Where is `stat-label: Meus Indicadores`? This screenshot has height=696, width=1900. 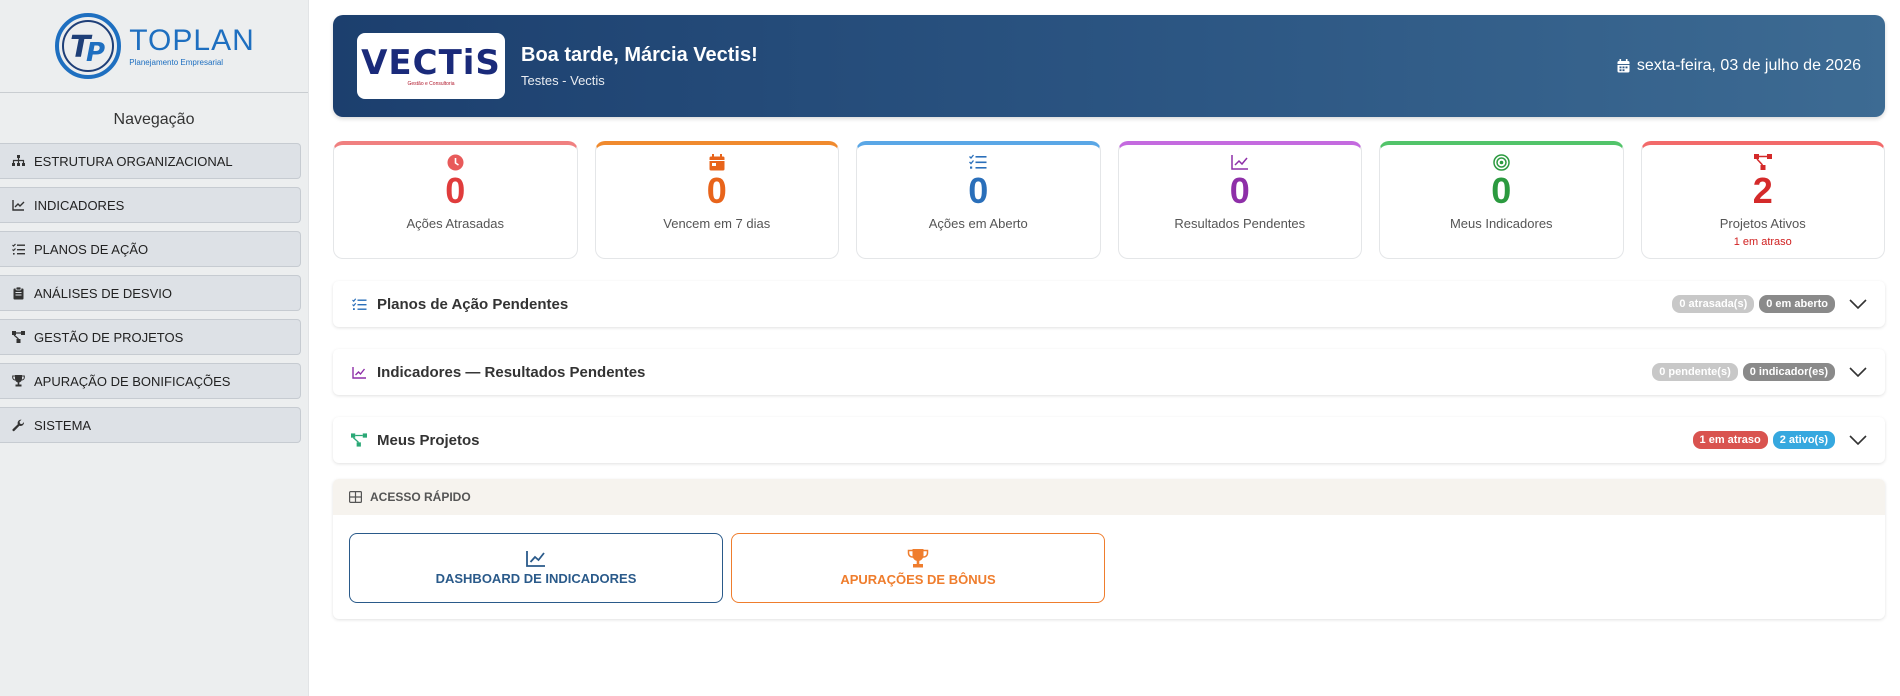
stat-label: Meus Indicadores is located at coordinates (1501, 223).